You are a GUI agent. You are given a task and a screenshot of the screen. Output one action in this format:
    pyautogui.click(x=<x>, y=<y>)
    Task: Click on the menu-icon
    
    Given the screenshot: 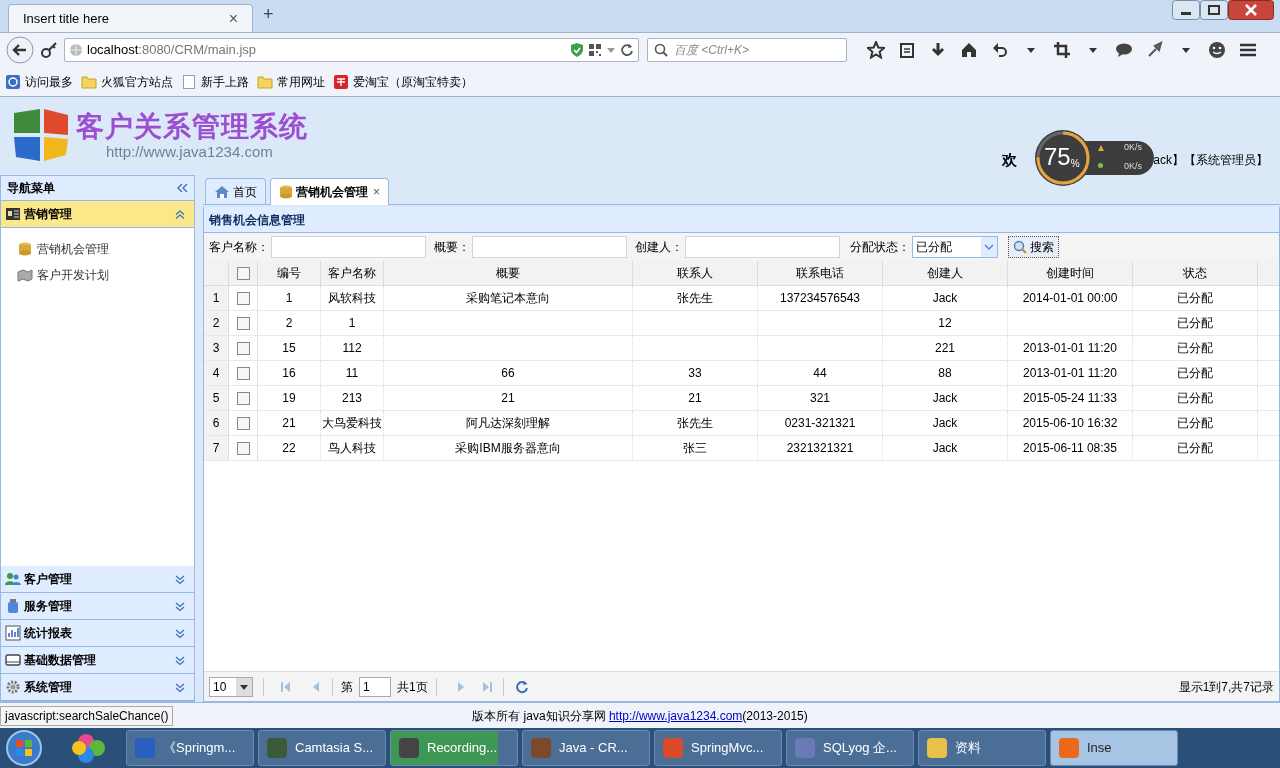 What is the action you would take?
    pyautogui.click(x=1248, y=50)
    